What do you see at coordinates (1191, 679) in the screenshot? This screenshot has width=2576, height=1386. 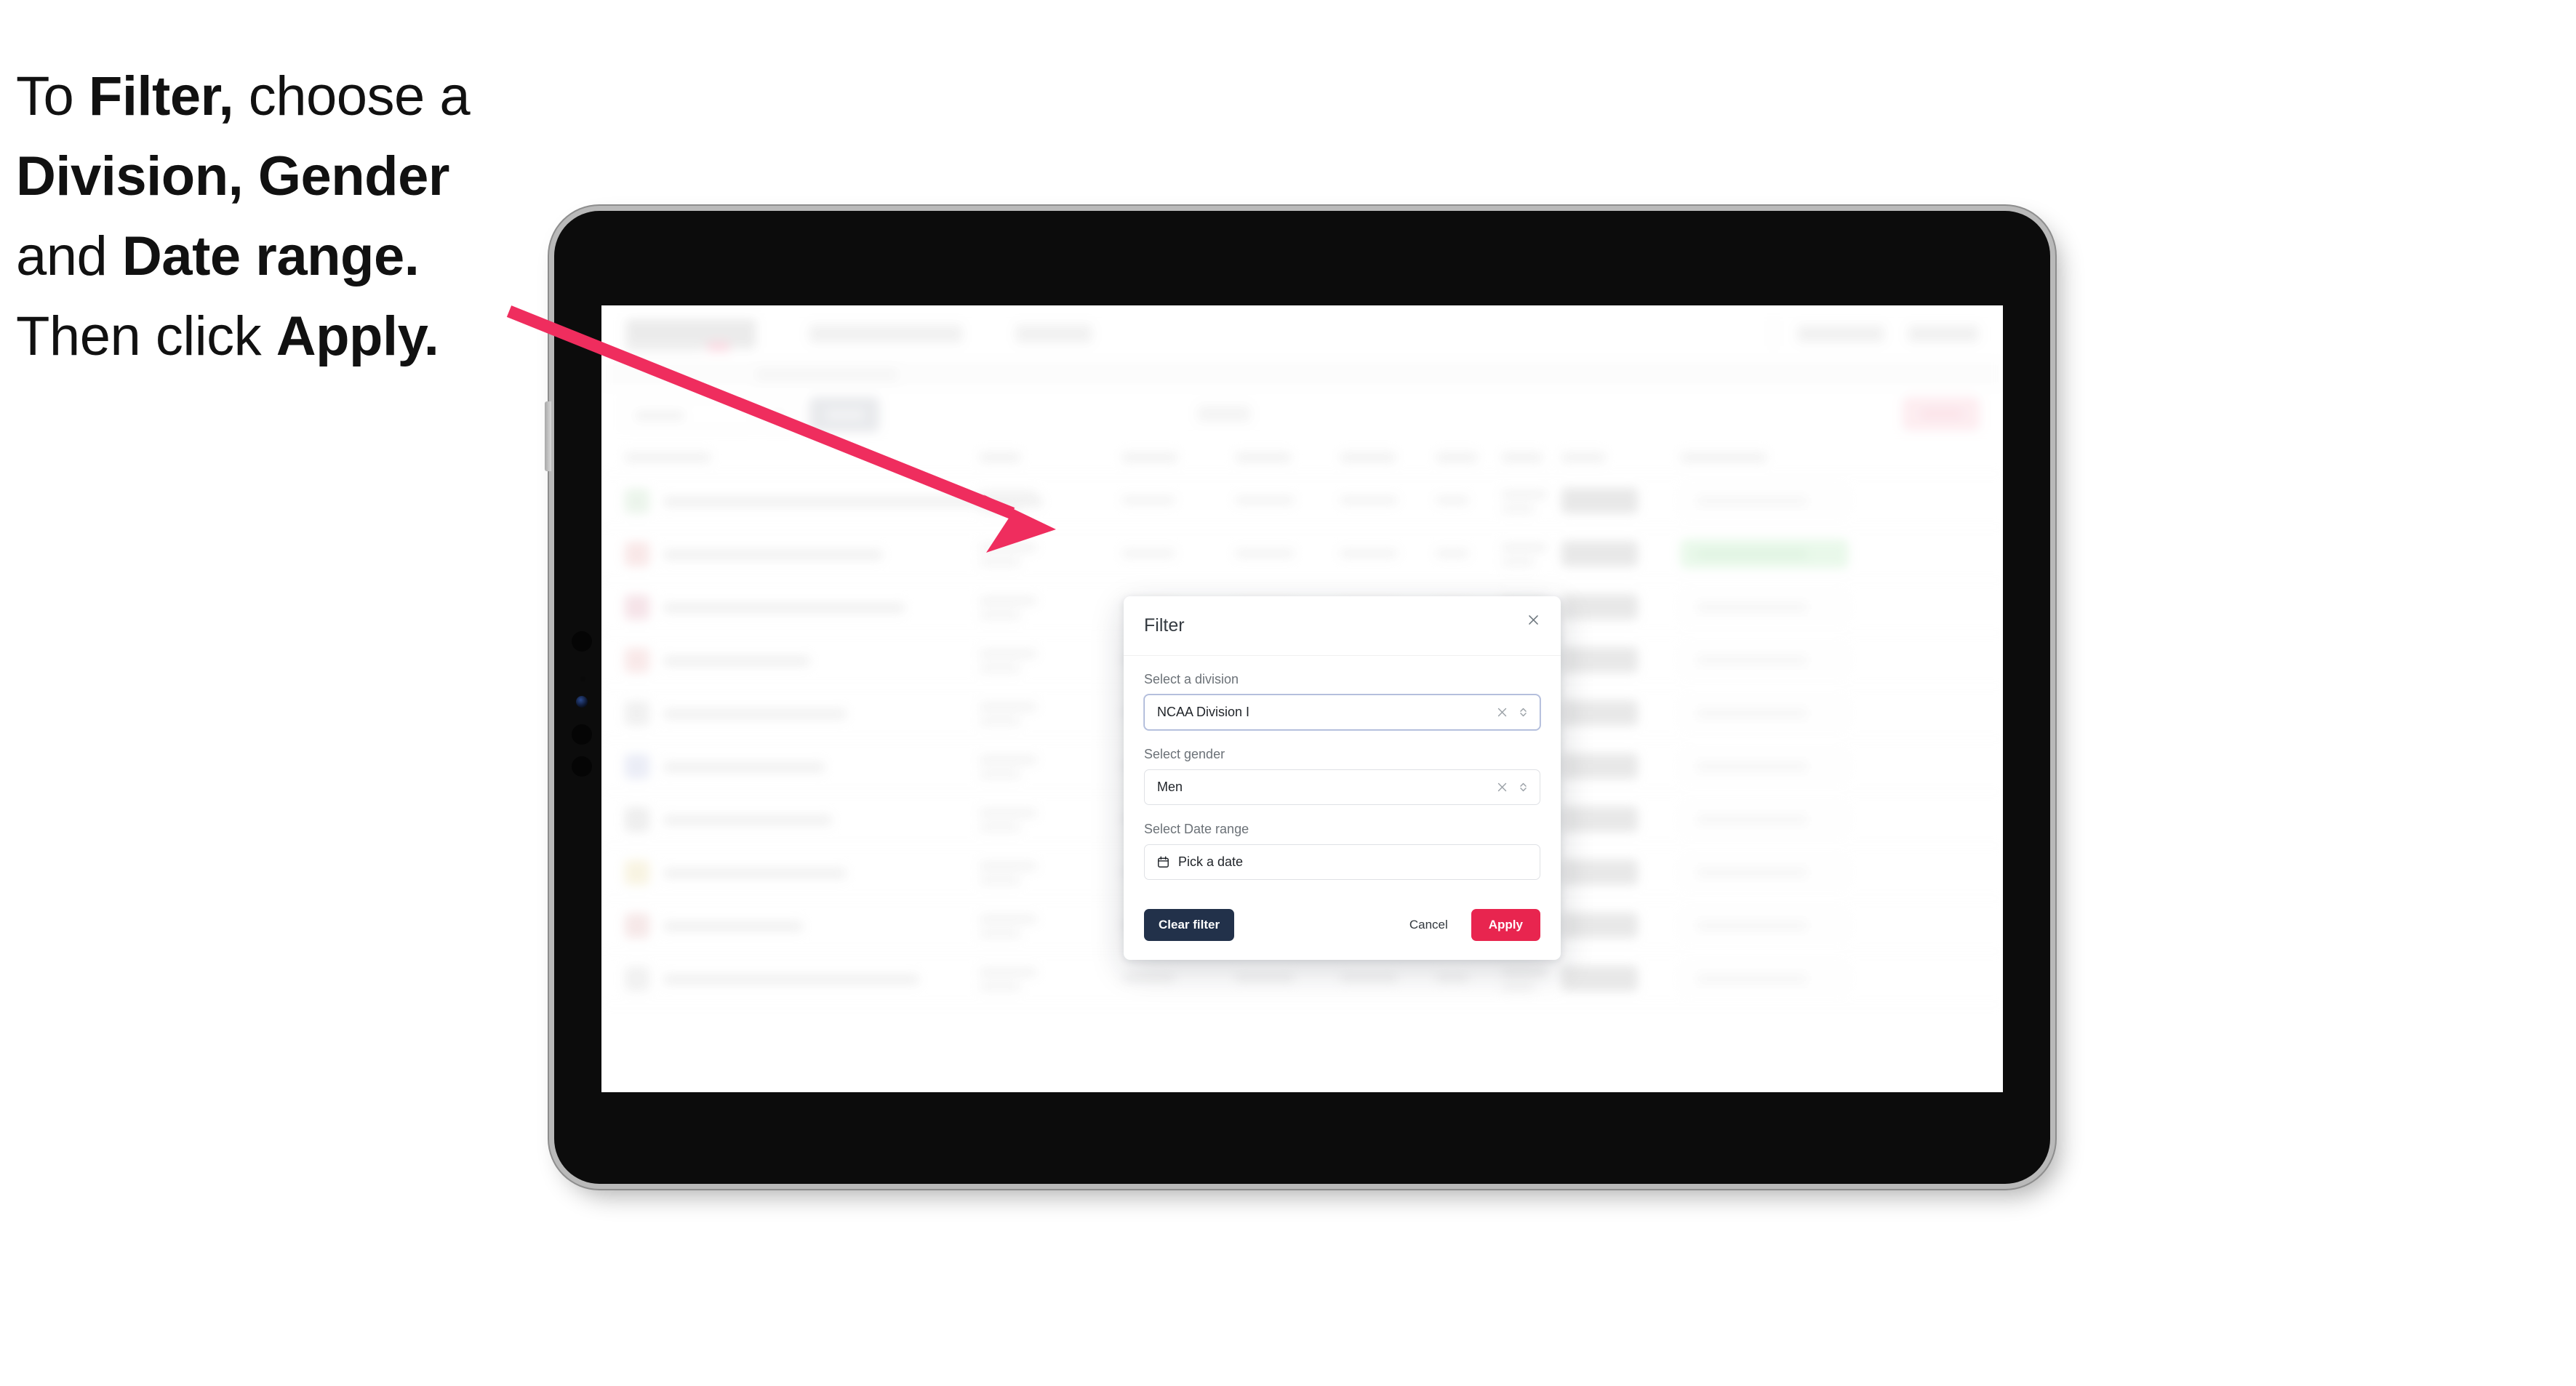 I see `division-field-label: Select a division` at bounding box center [1191, 679].